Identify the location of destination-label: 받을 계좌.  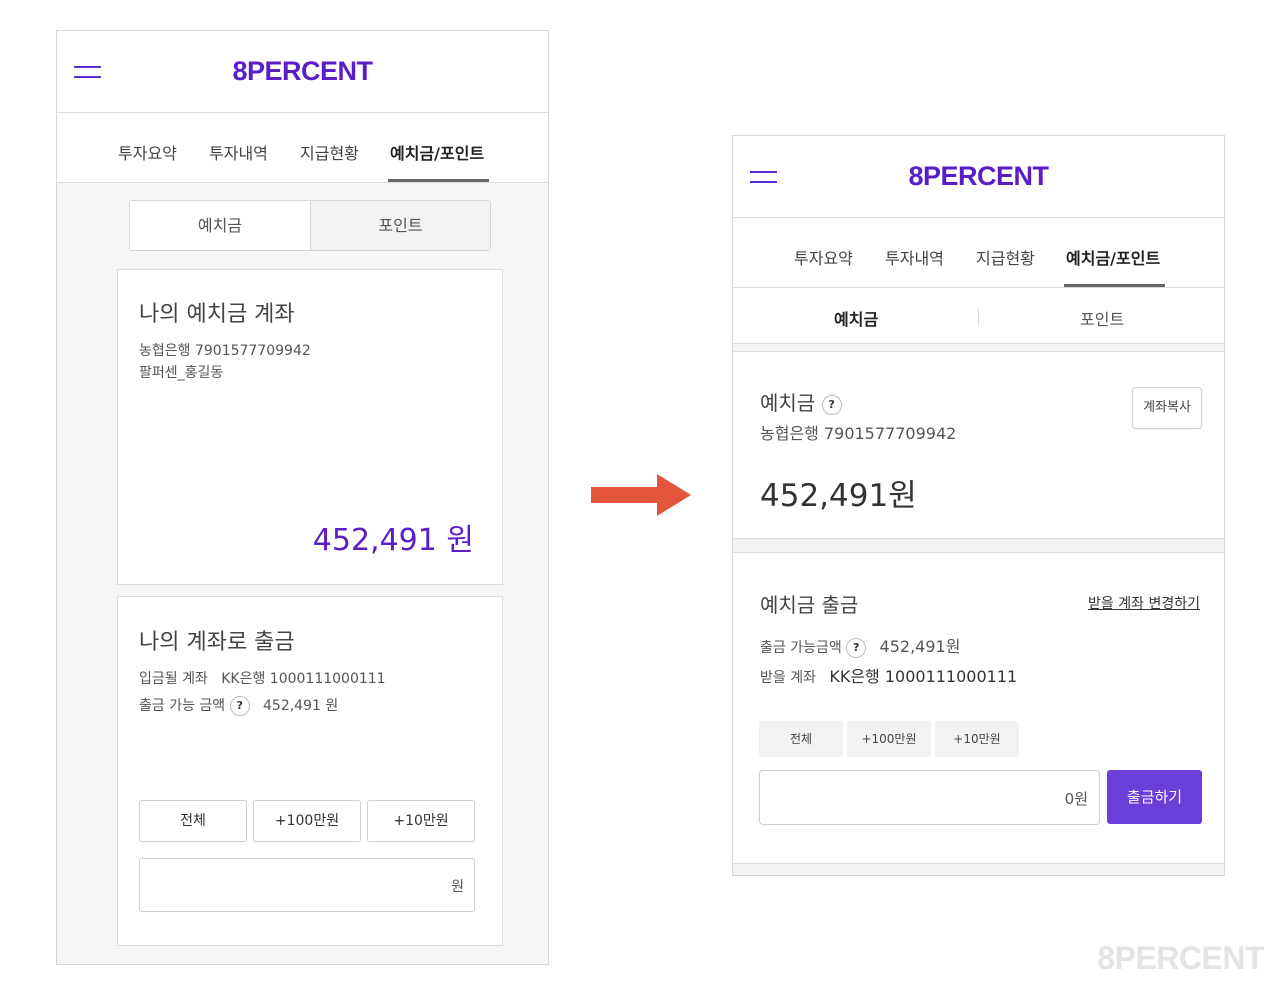
(788, 678).